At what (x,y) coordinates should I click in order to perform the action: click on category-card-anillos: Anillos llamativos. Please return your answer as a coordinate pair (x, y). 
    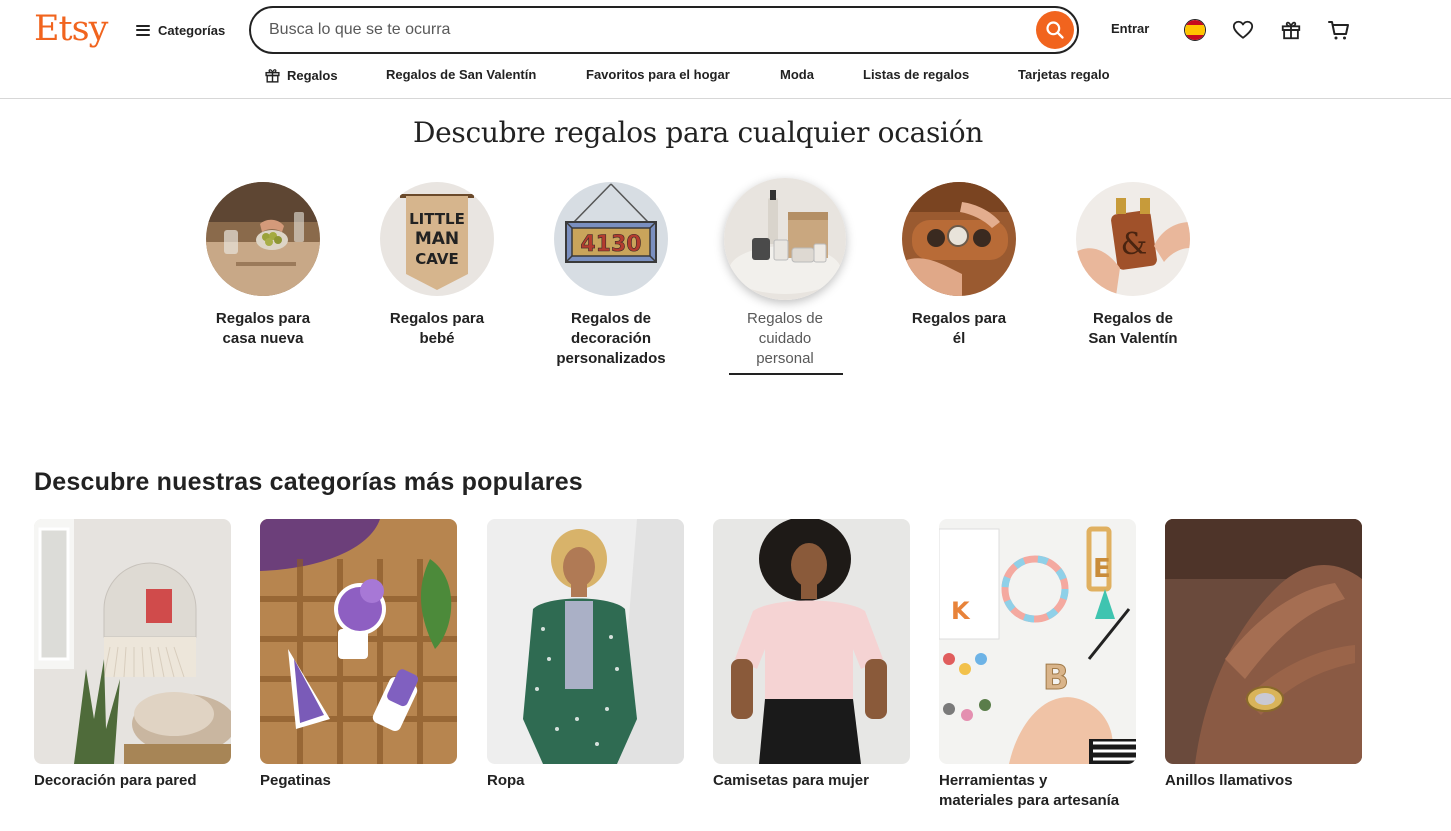
    Looking at the image, I should click on (1263, 655).